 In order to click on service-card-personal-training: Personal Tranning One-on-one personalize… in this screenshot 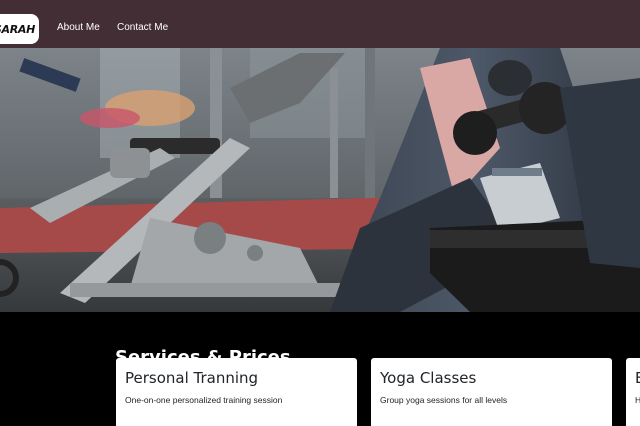, I will do `click(236, 392)`.